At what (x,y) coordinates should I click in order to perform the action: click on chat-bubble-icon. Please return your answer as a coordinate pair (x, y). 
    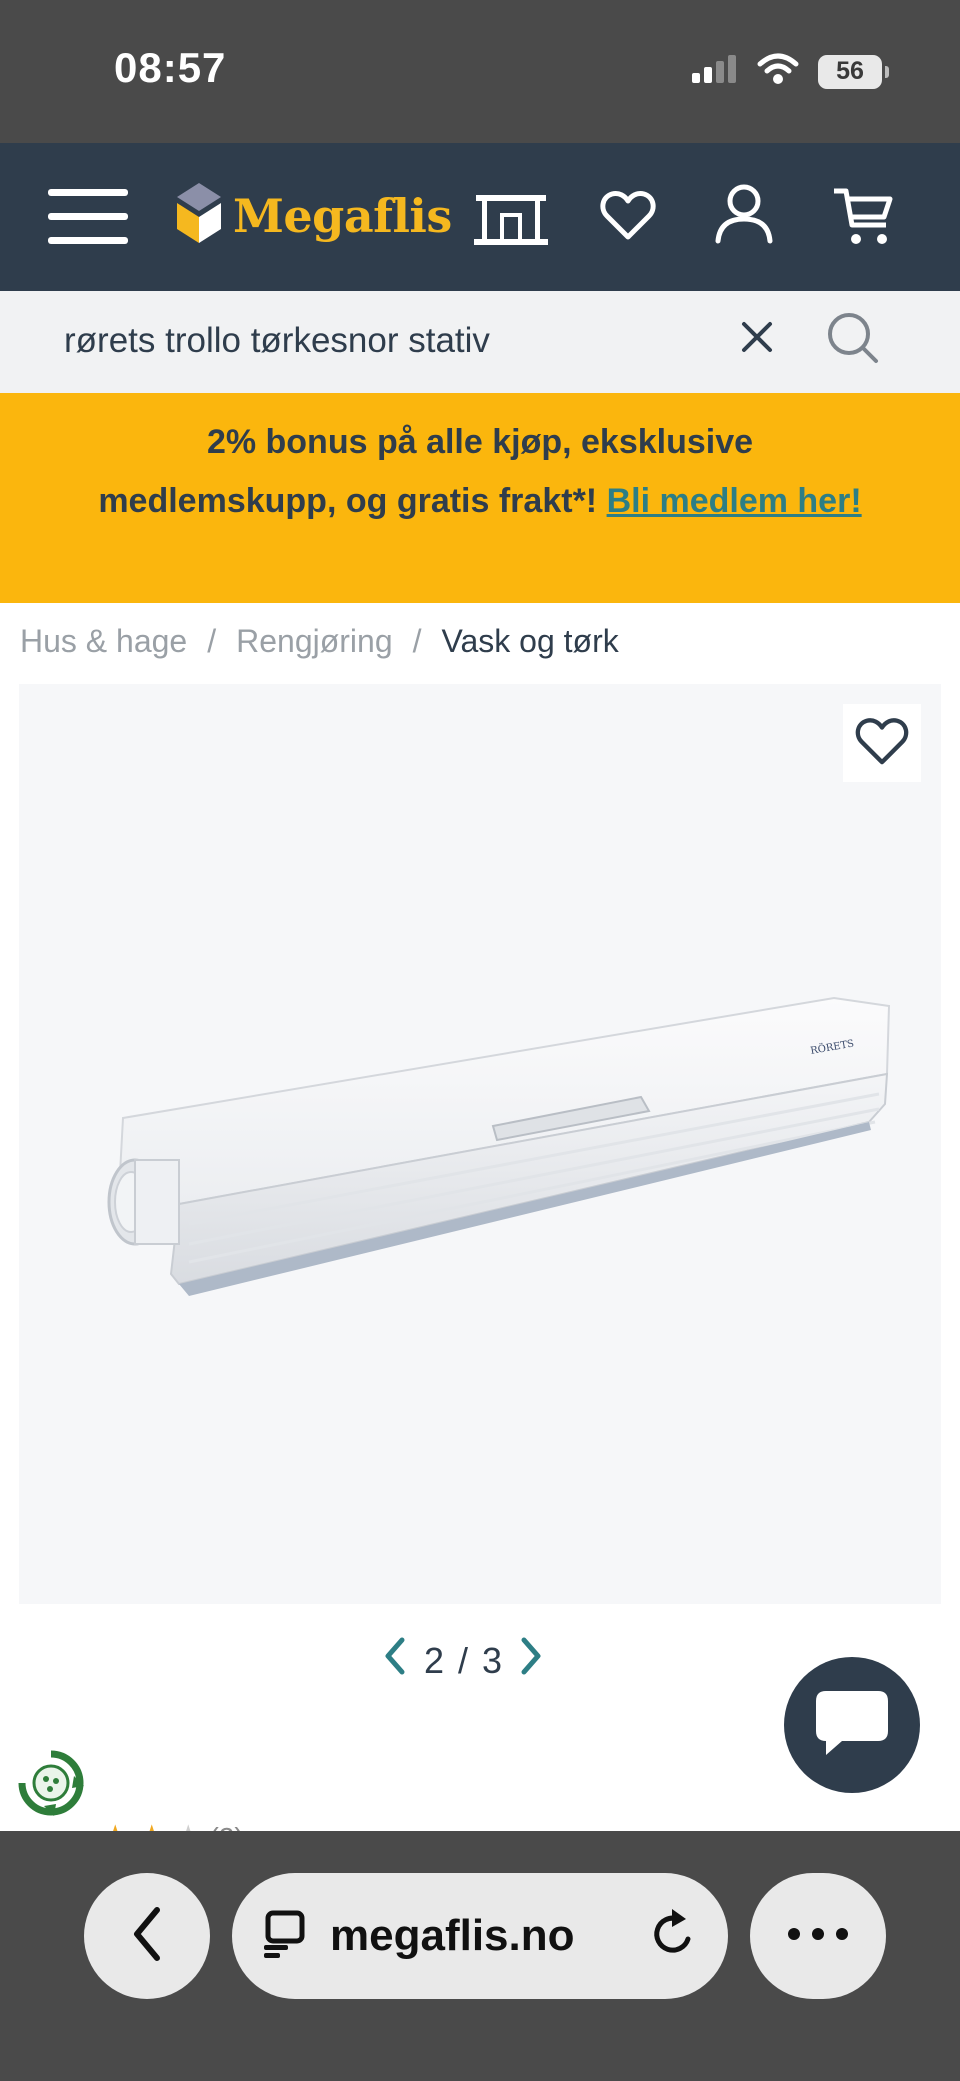
    Looking at the image, I should click on (852, 1725).